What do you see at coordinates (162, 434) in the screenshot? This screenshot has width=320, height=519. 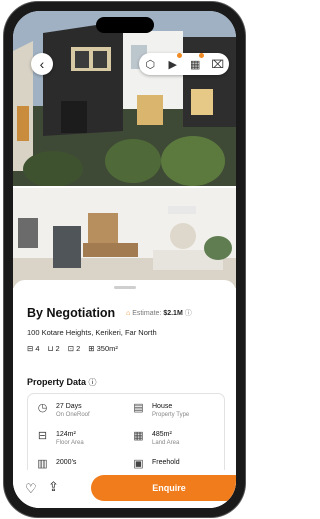 I see `land-area: 485m²` at bounding box center [162, 434].